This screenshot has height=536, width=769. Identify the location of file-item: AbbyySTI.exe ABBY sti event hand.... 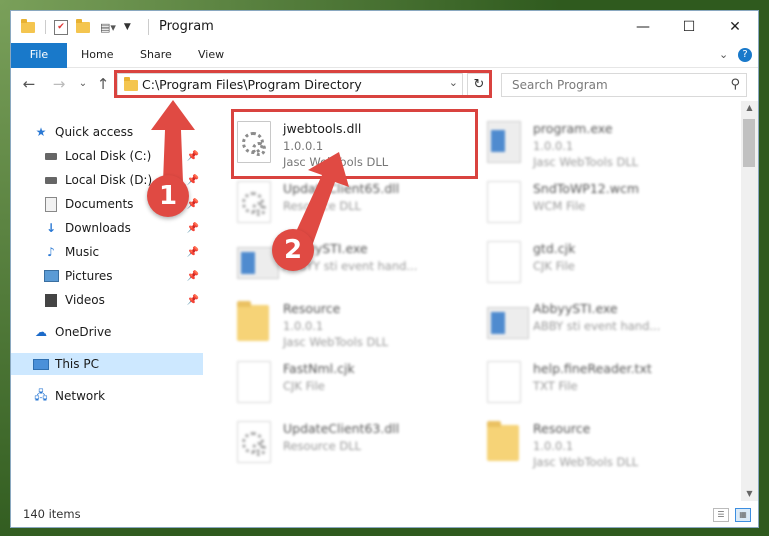
(601, 325).